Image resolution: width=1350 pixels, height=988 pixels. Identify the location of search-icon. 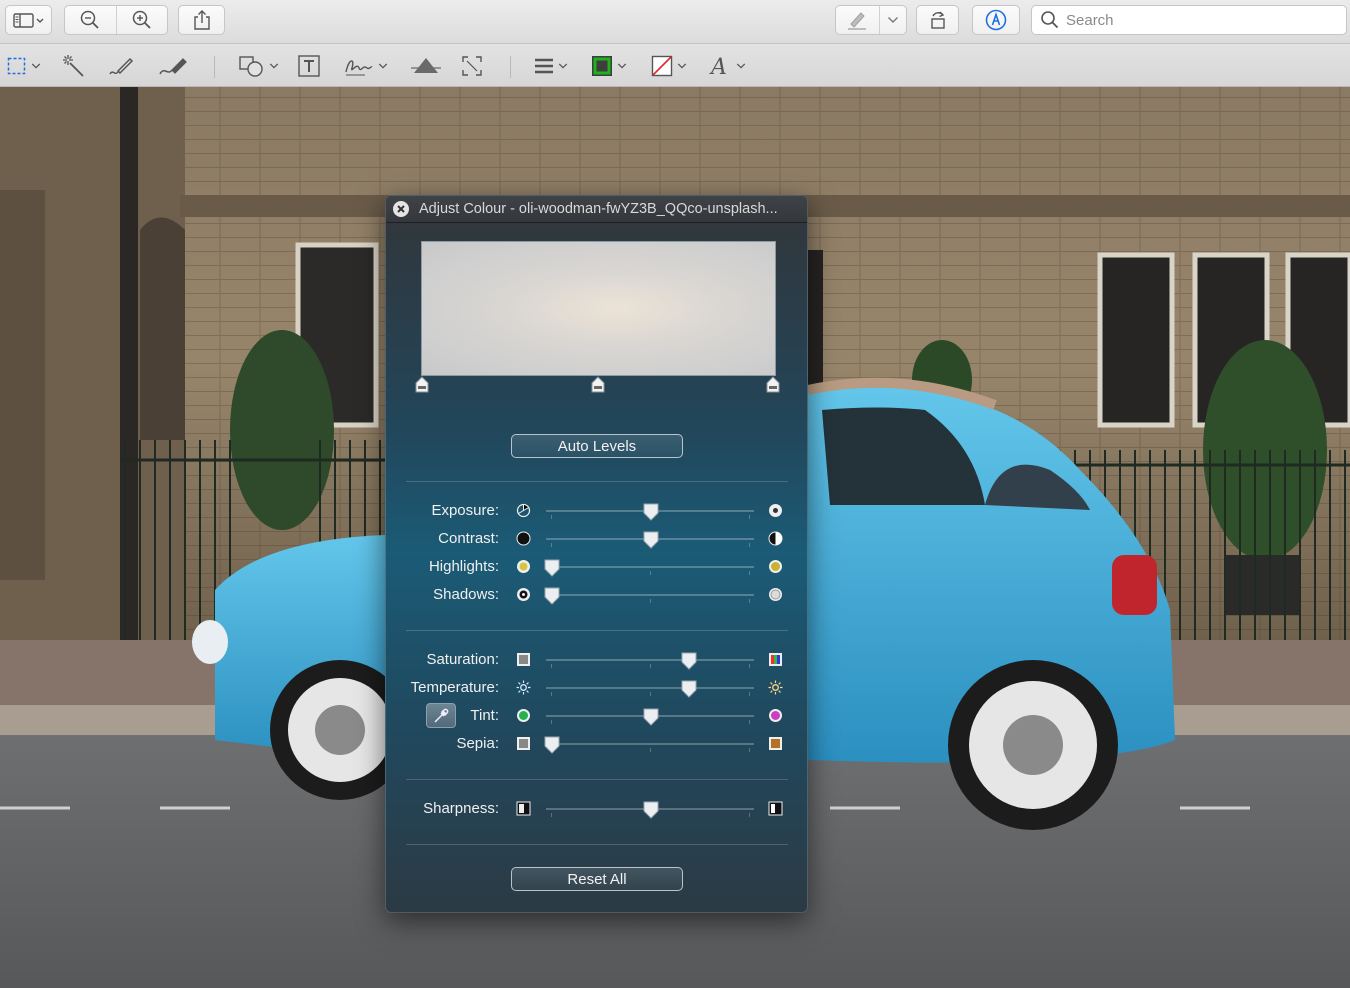
(1050, 20).